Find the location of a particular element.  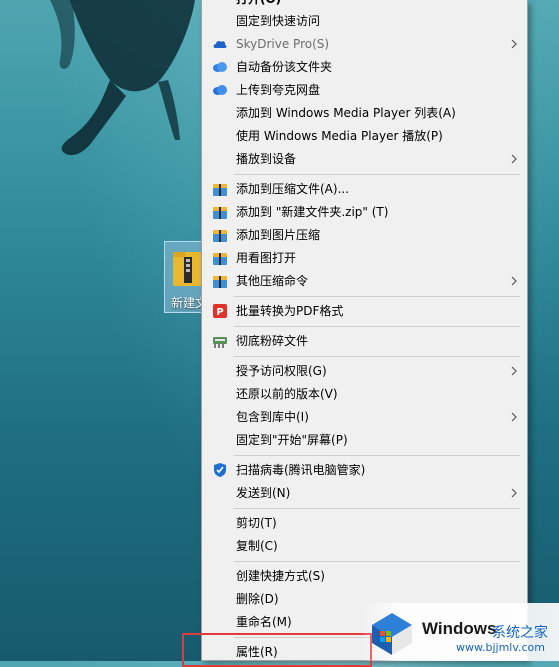

menu-item-label: 固定到快速访问 is located at coordinates (278, 21).